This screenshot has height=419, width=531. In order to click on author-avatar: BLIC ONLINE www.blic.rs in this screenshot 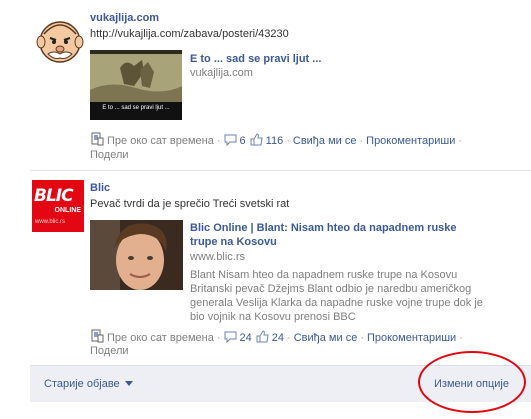, I will do `click(58, 206)`.